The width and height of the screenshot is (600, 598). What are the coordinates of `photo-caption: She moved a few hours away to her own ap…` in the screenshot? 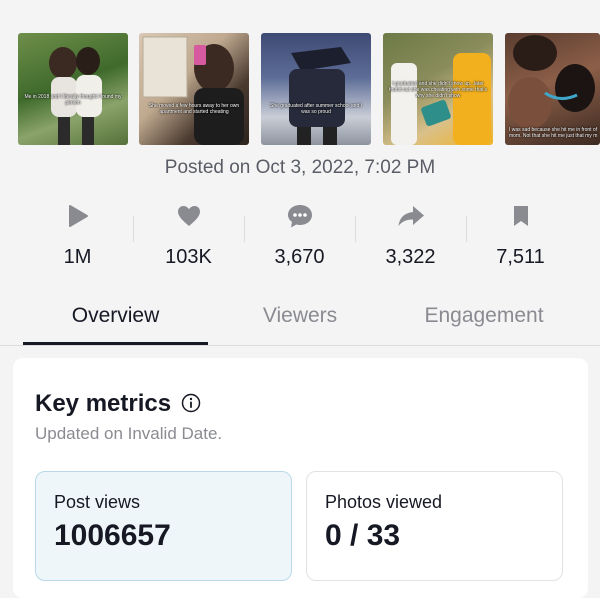 It's located at (194, 109).